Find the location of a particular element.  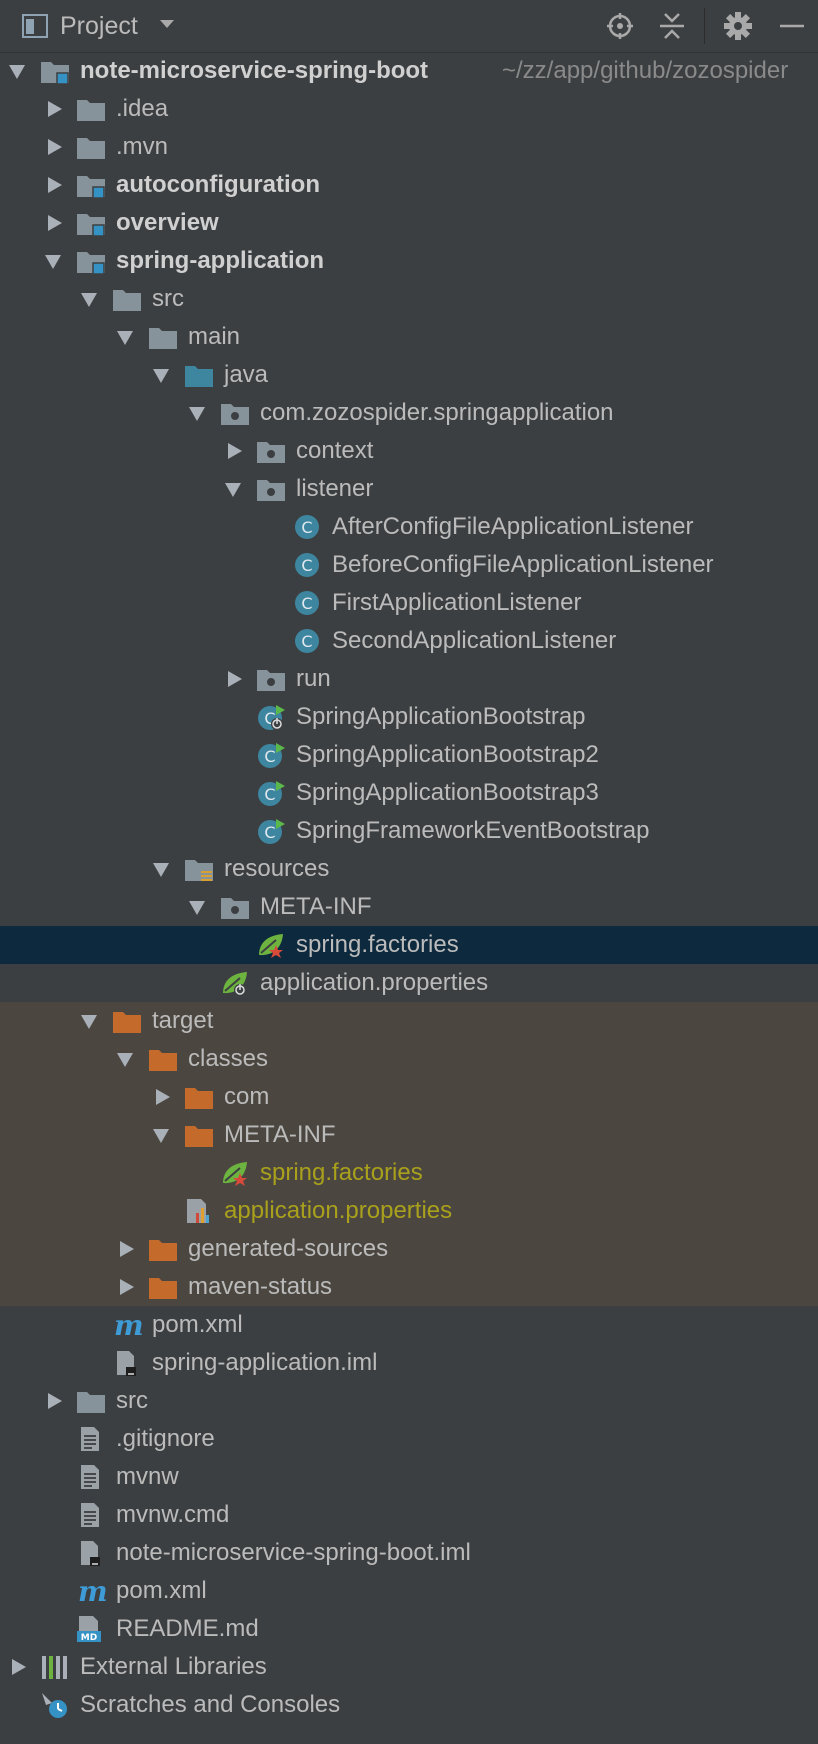

tree-item-target-meta-inf: META-INF is located at coordinates (409, 1135).